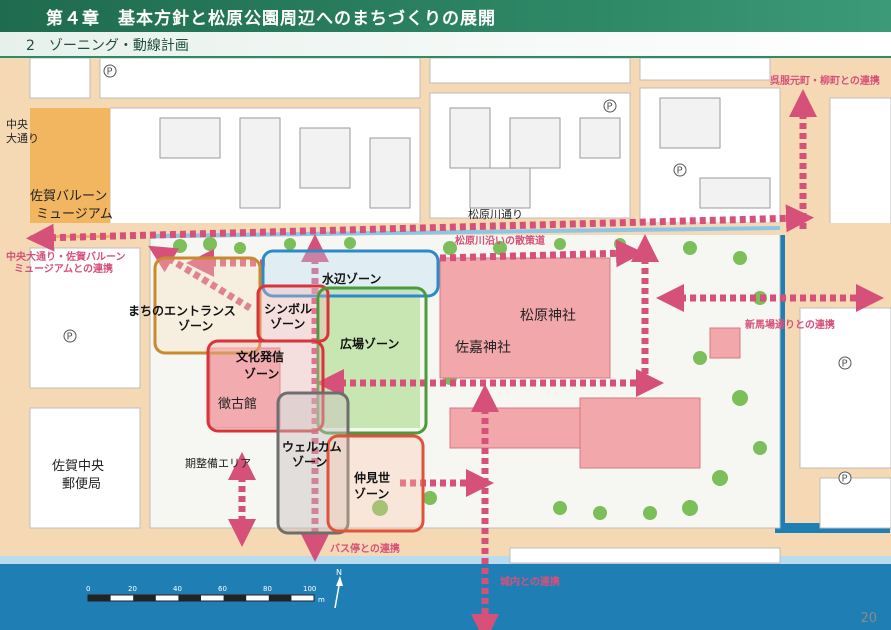 This screenshot has height=630, width=891. Describe the element at coordinates (195, 325) in the screenshot. I see `zone-entrance-label-2: ゾーン` at that location.